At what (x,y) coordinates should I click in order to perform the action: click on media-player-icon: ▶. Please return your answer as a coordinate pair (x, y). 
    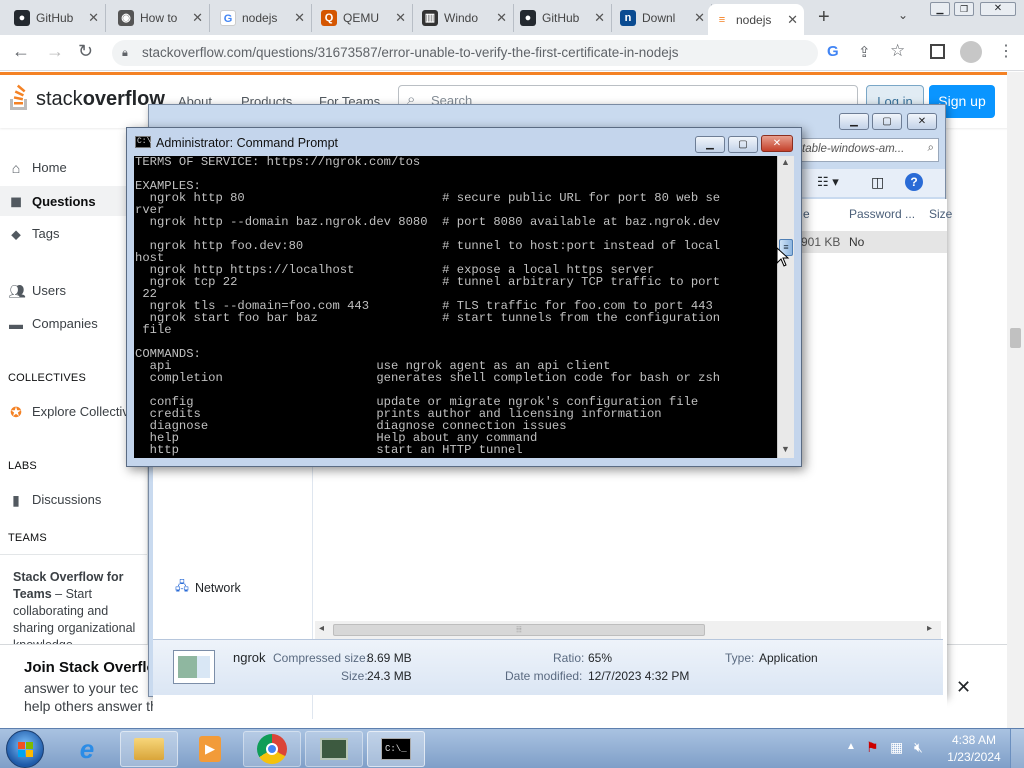
    Looking at the image, I should click on (210, 749).